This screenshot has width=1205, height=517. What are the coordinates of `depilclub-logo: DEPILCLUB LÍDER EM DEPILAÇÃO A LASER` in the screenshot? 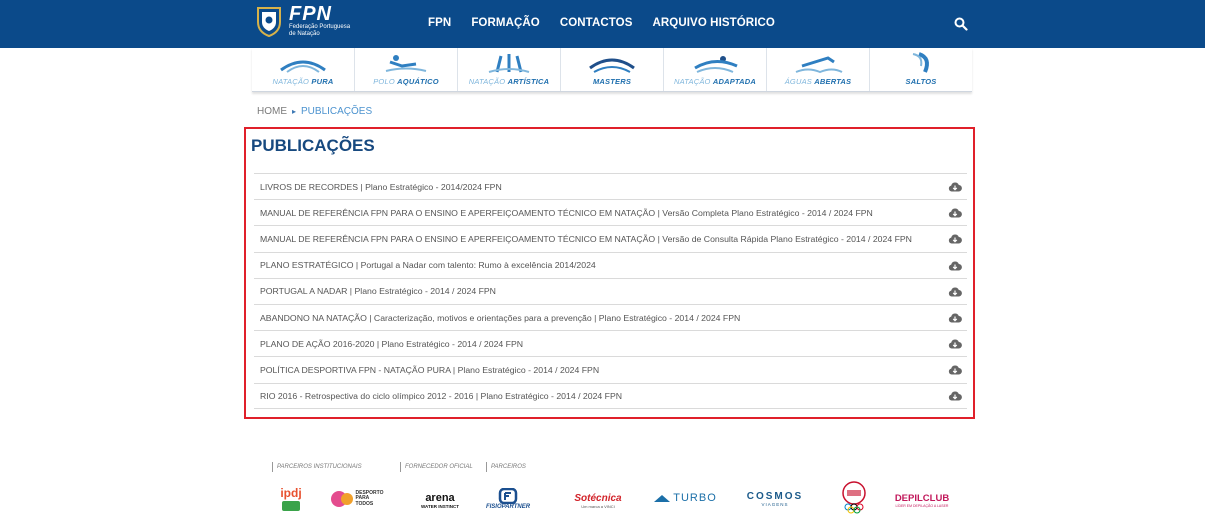 It's located at (922, 500).